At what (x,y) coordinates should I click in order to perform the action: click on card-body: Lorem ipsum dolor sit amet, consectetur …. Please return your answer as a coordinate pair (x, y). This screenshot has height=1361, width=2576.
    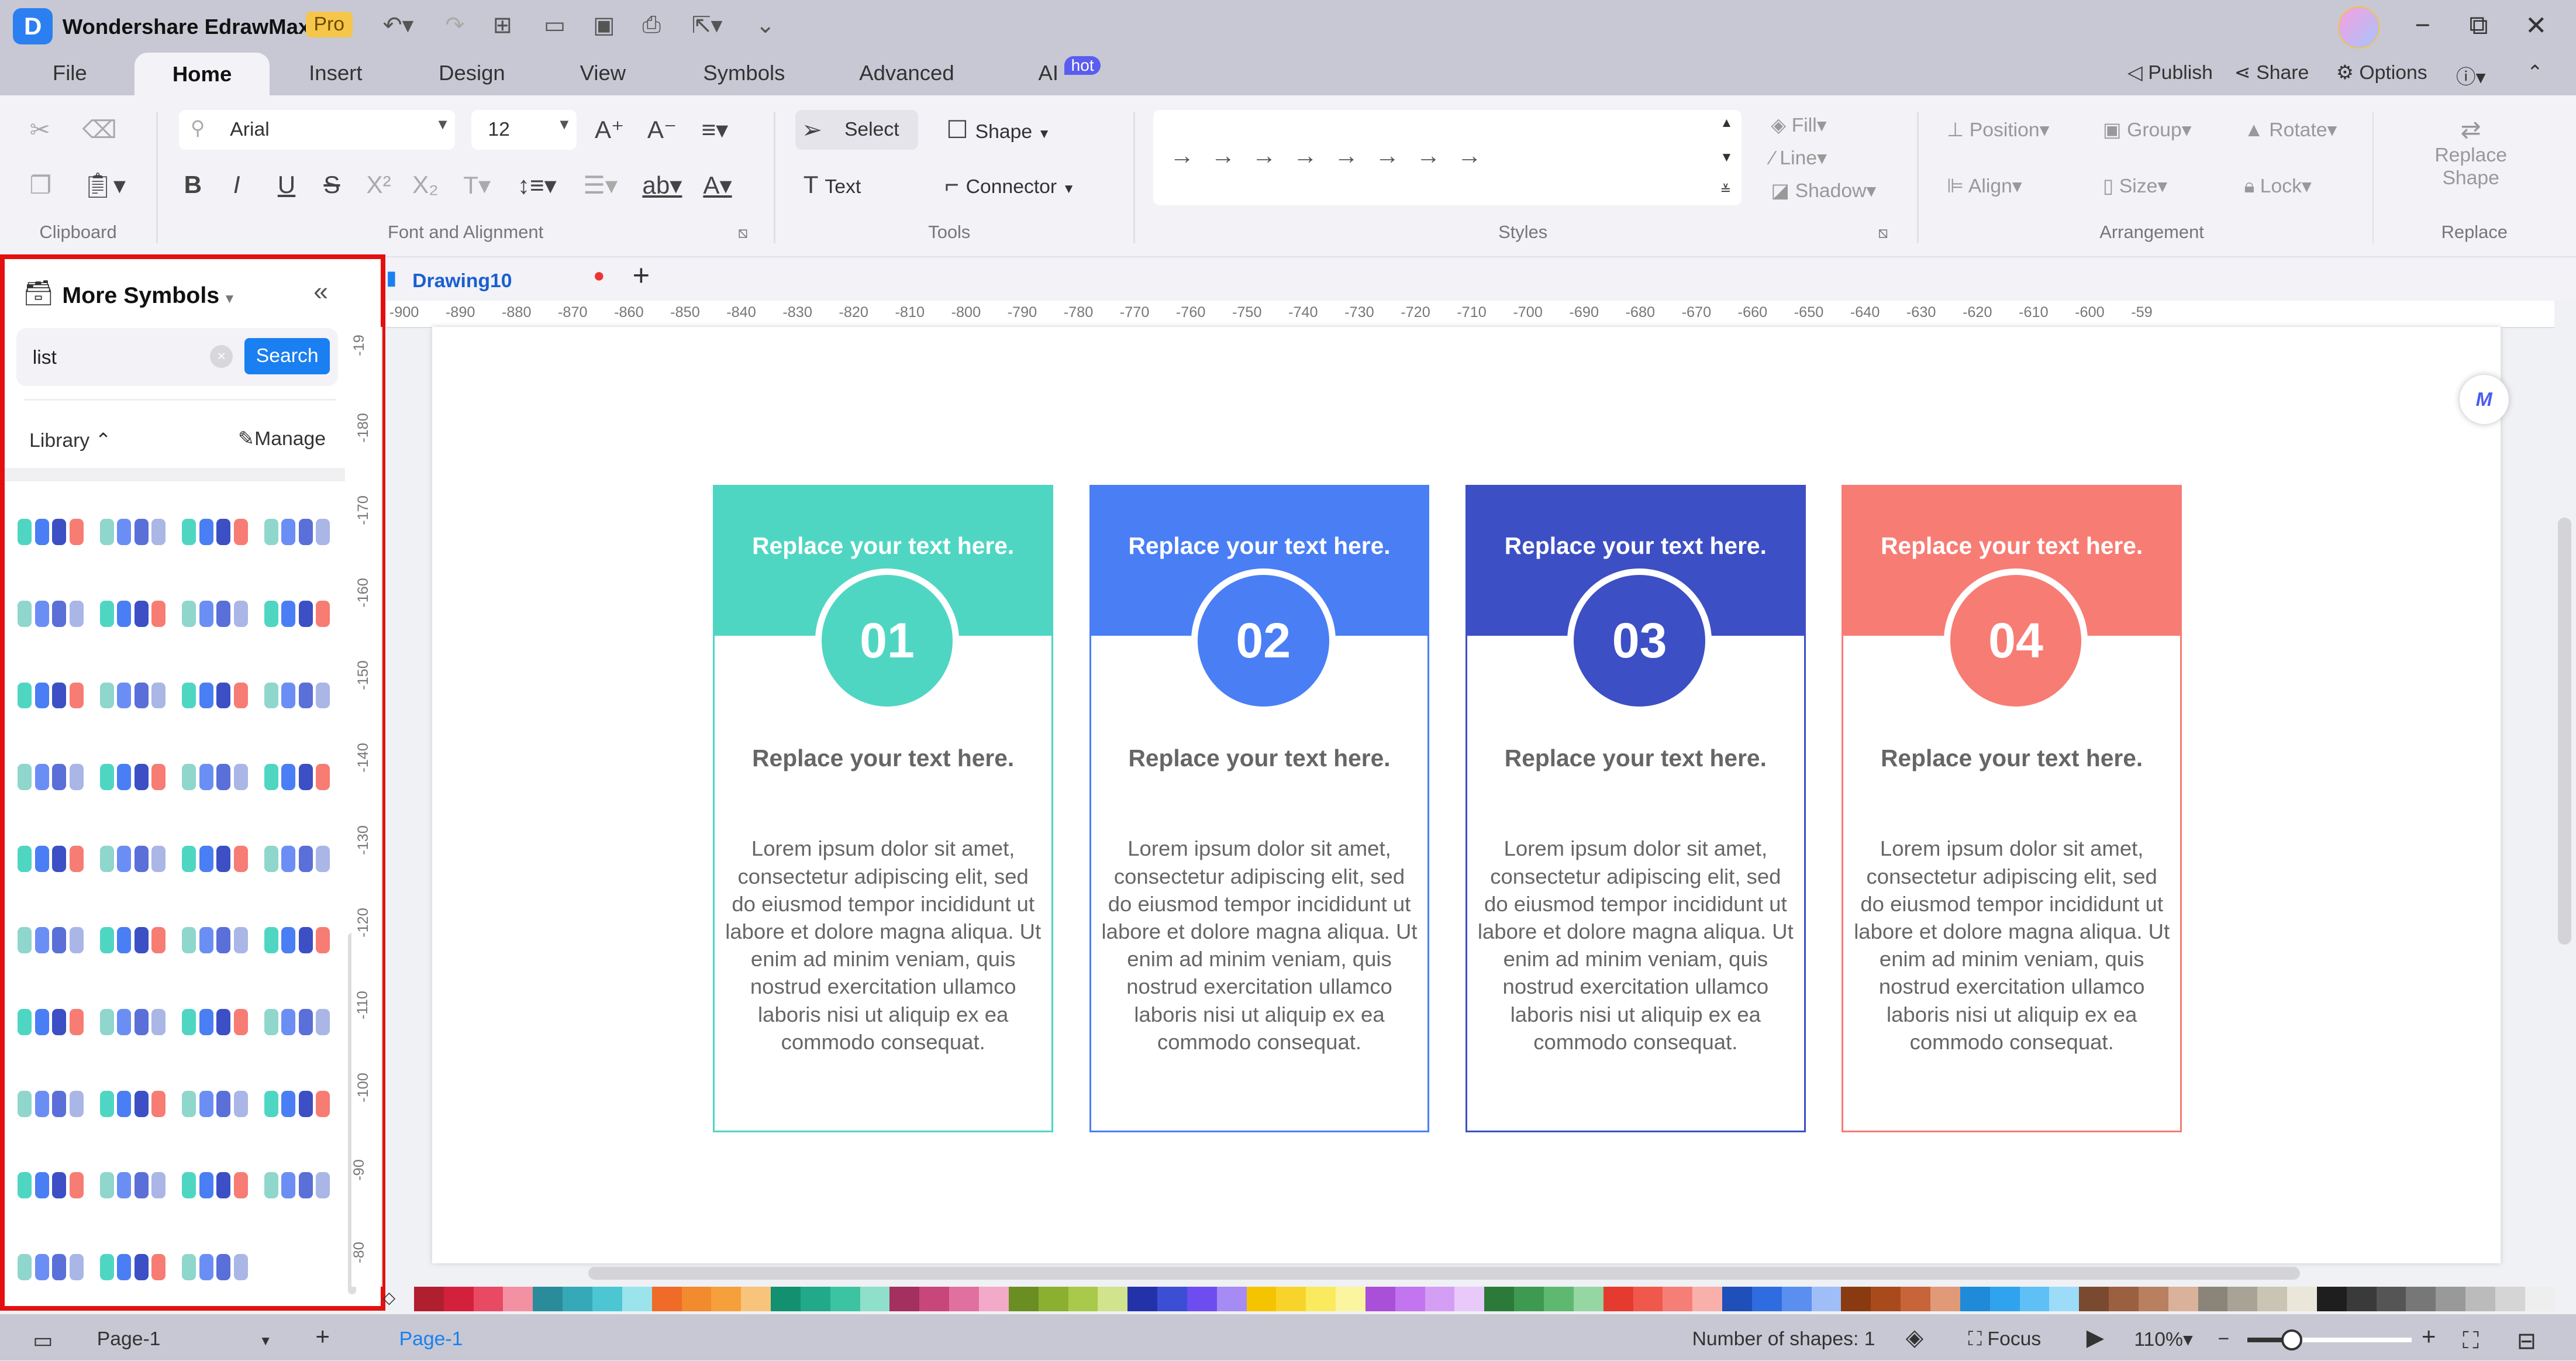
    Looking at the image, I should click on (1260, 945).